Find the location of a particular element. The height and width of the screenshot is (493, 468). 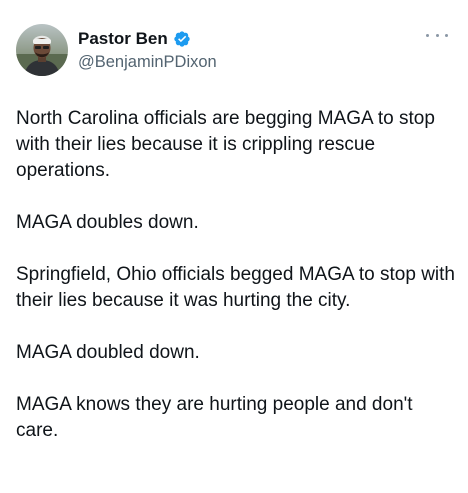

author-handle: @BenjaminPDixon is located at coordinates (147, 62).